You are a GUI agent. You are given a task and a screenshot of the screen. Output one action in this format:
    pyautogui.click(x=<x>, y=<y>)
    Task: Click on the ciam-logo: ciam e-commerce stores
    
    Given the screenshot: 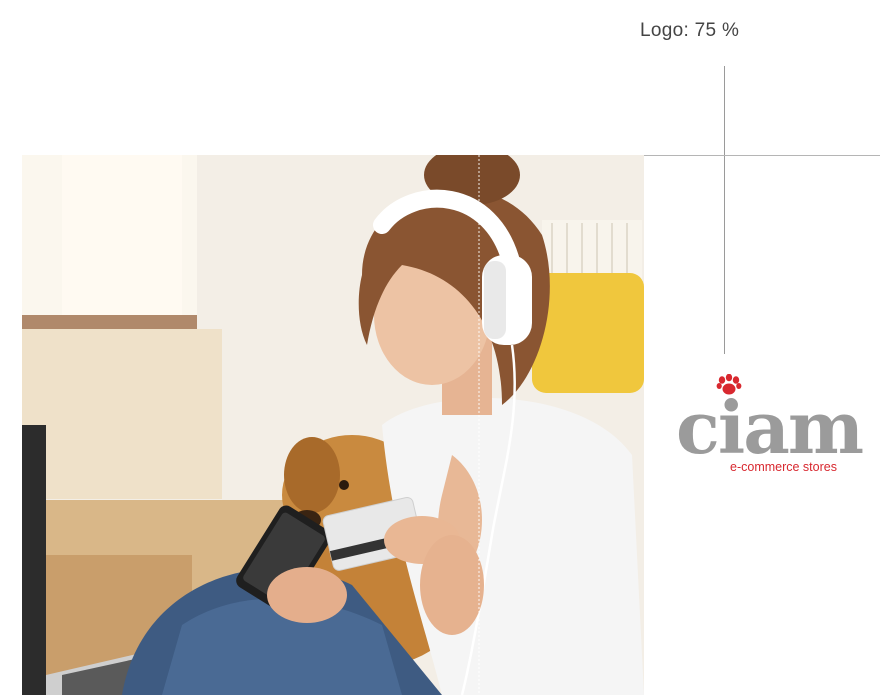 What is the action you would take?
    pyautogui.click(x=776, y=429)
    